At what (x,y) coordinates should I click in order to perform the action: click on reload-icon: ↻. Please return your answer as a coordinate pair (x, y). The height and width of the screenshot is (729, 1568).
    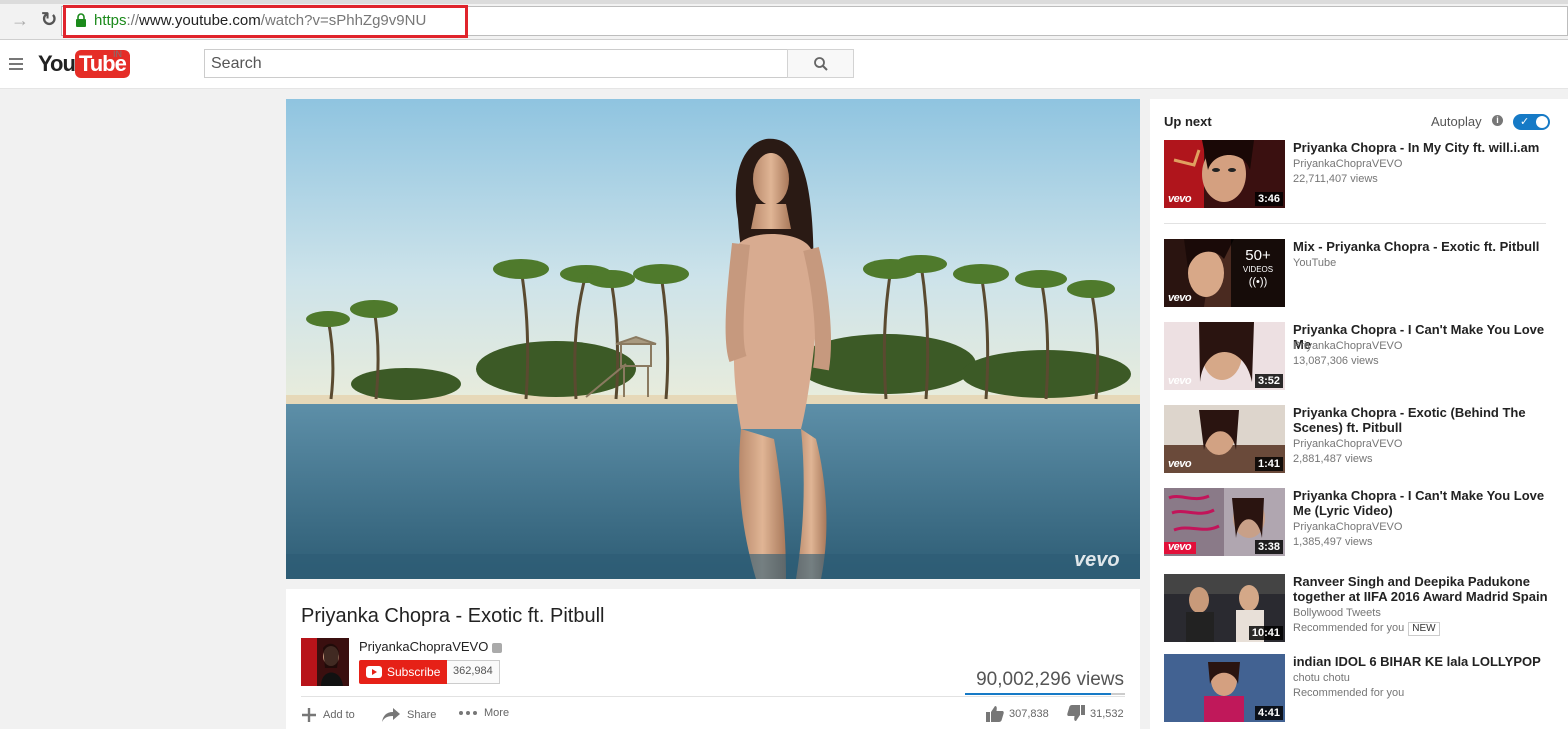
    Looking at the image, I should click on (49, 21).